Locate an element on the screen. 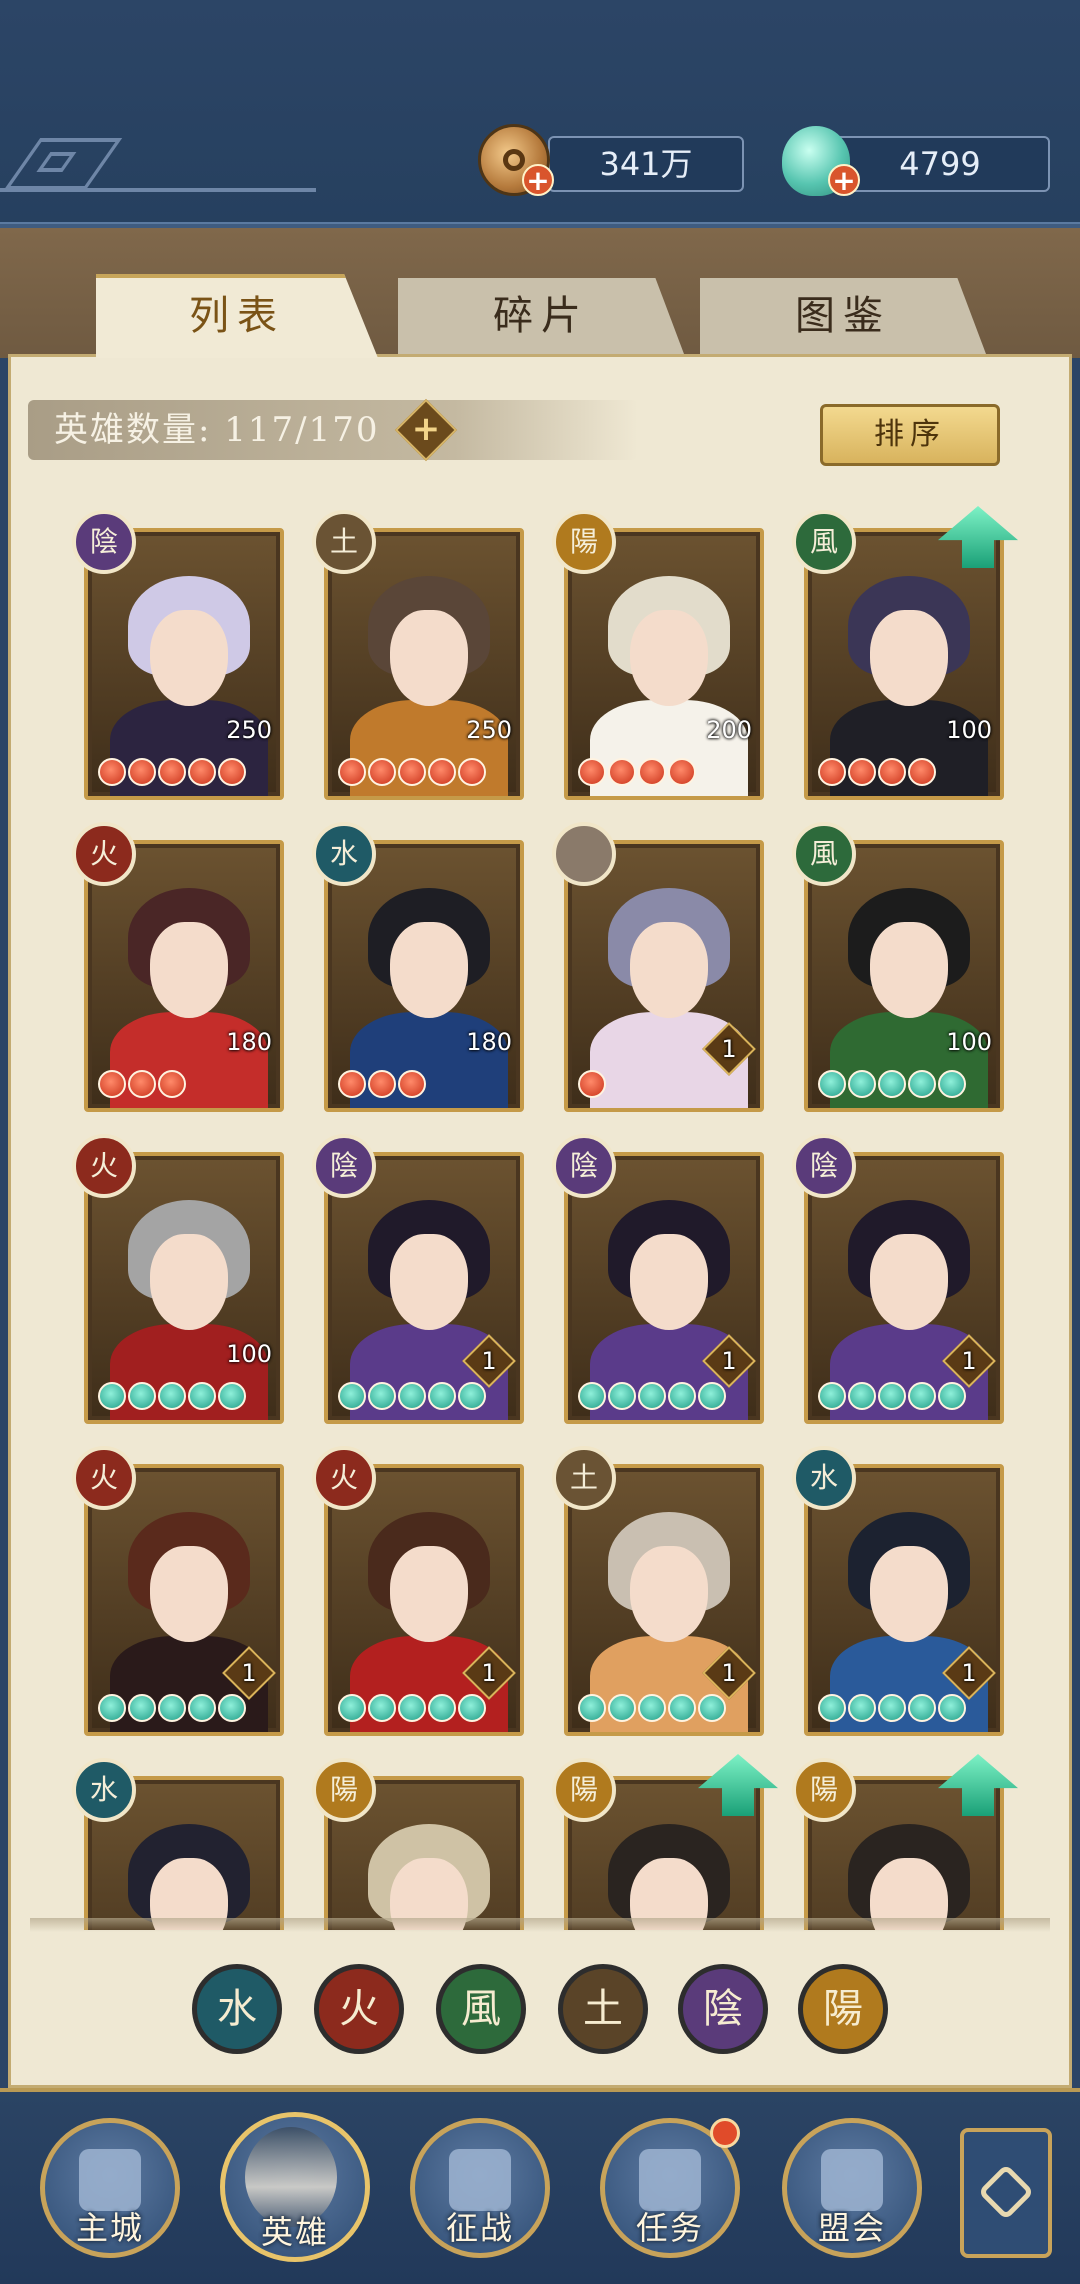 This screenshot has width=1080, height=2284. element-filter-feng: 風 is located at coordinates (481, 2009).